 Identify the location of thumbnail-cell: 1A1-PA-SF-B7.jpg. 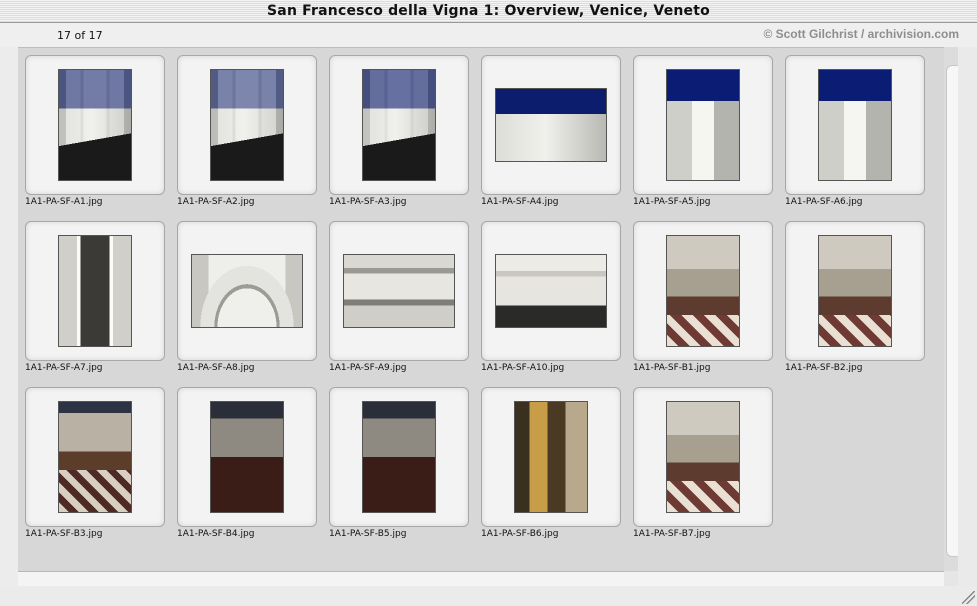
(709, 470).